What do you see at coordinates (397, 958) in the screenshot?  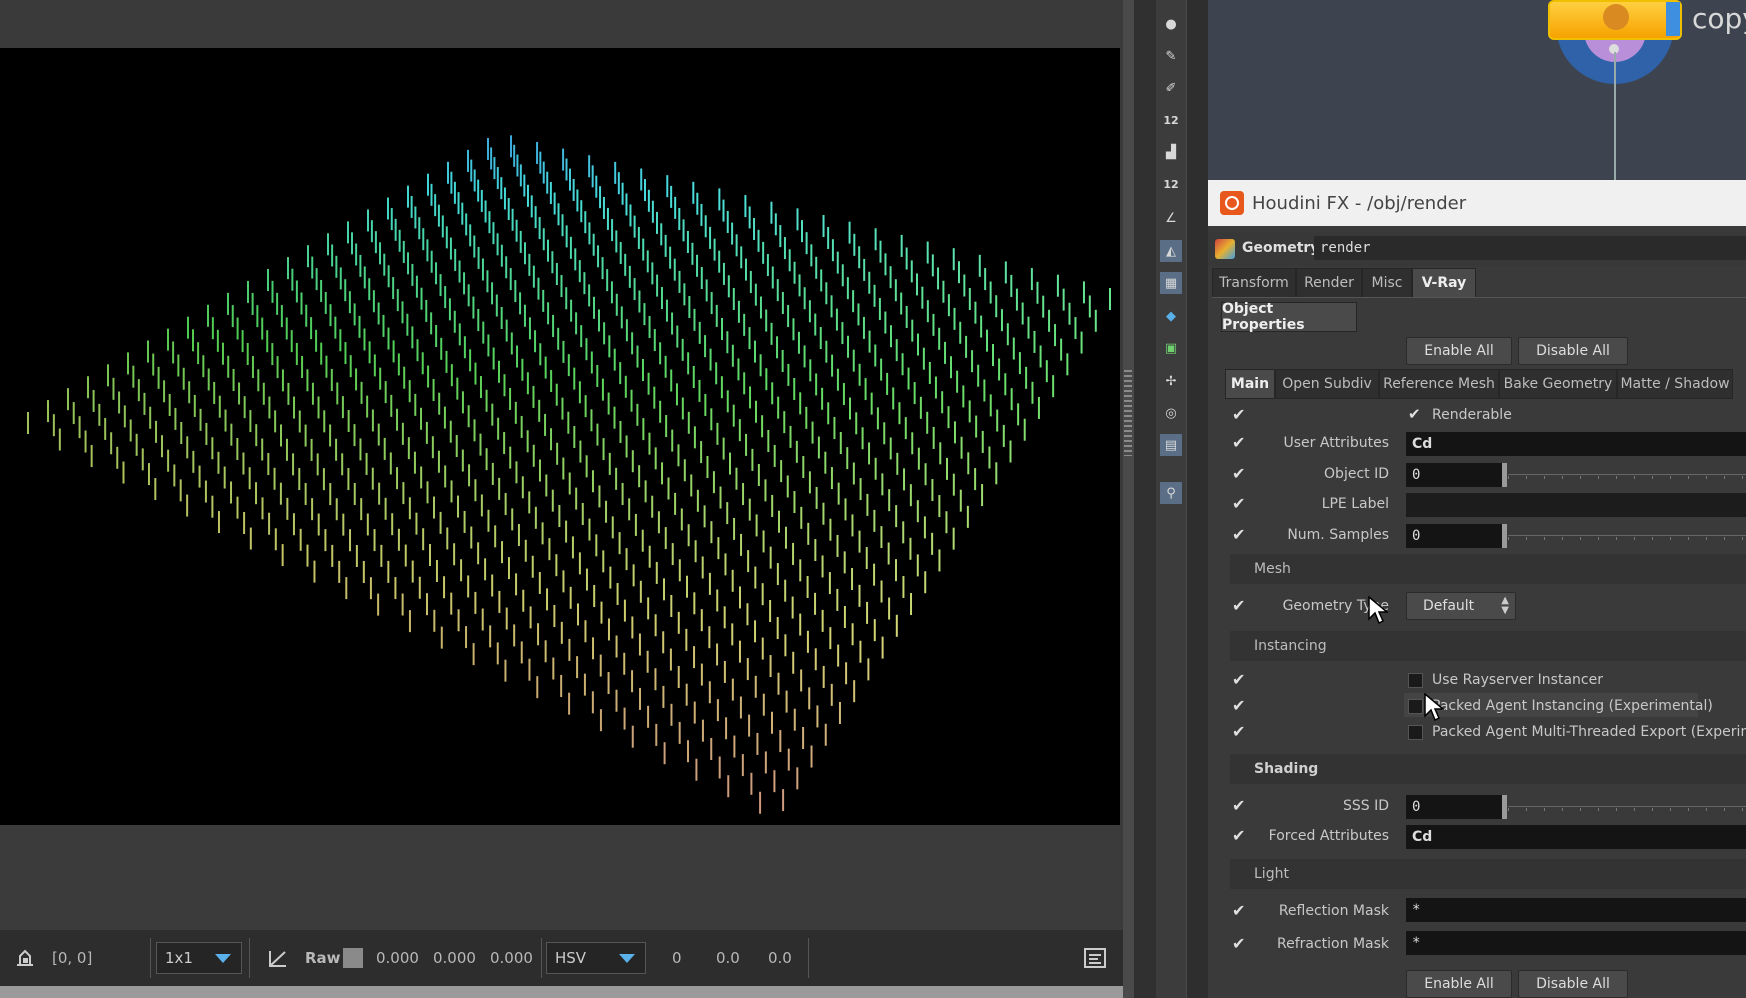 I see `r-value: 0.000` at bounding box center [397, 958].